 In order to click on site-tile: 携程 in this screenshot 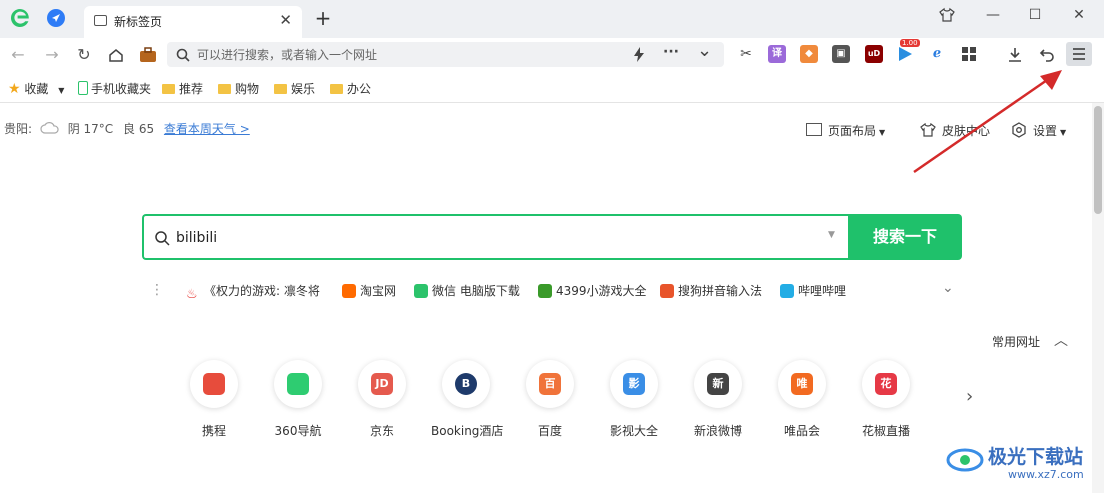, I will do `click(214, 399)`.